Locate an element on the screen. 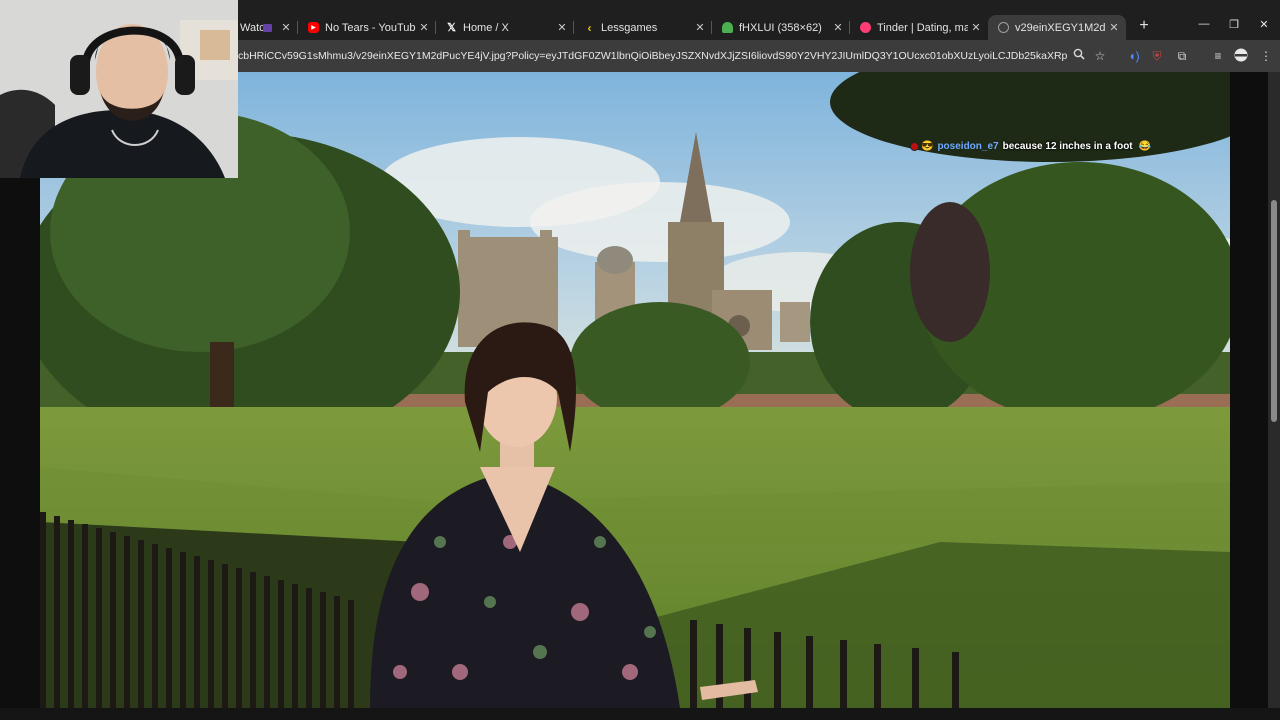 Image resolution: width=1280 pixels, height=720 pixels. youtube-icon: ▶ is located at coordinates (313, 27).